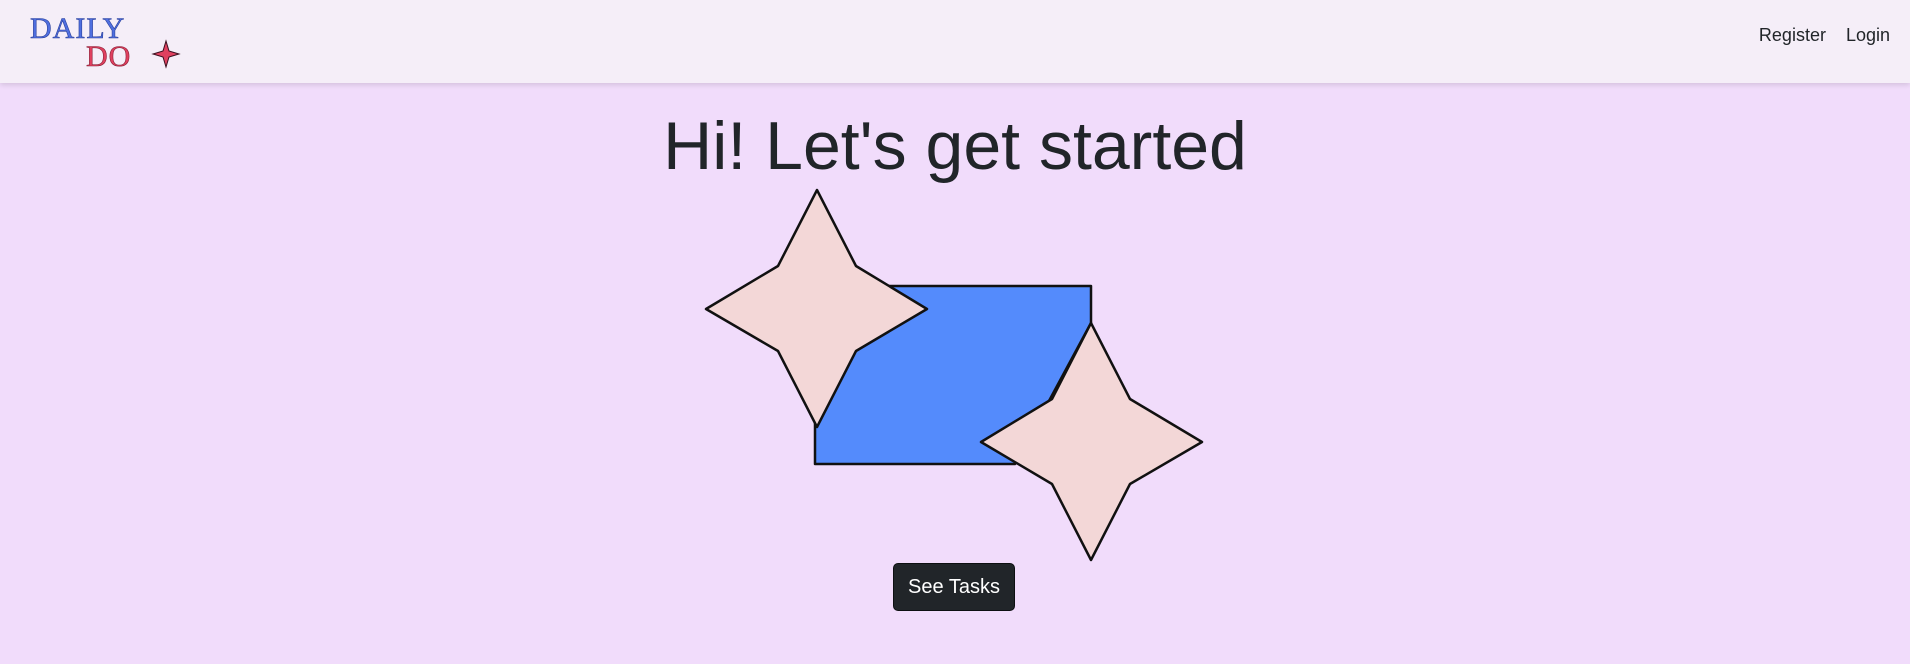 This screenshot has height=664, width=1910. I want to click on nav-links: Register Login, so click(1824, 35).